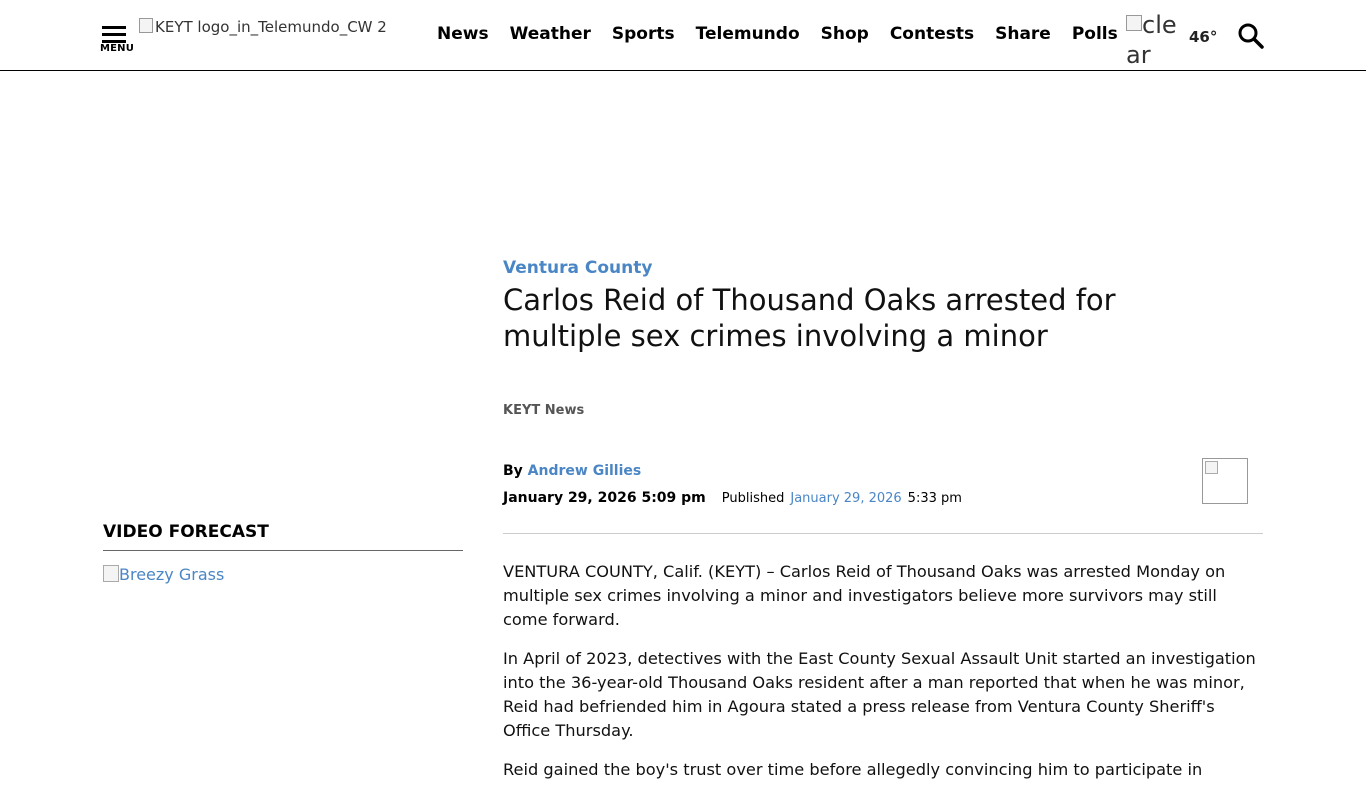  I want to click on weather-condition-icon, so click(1134, 23).